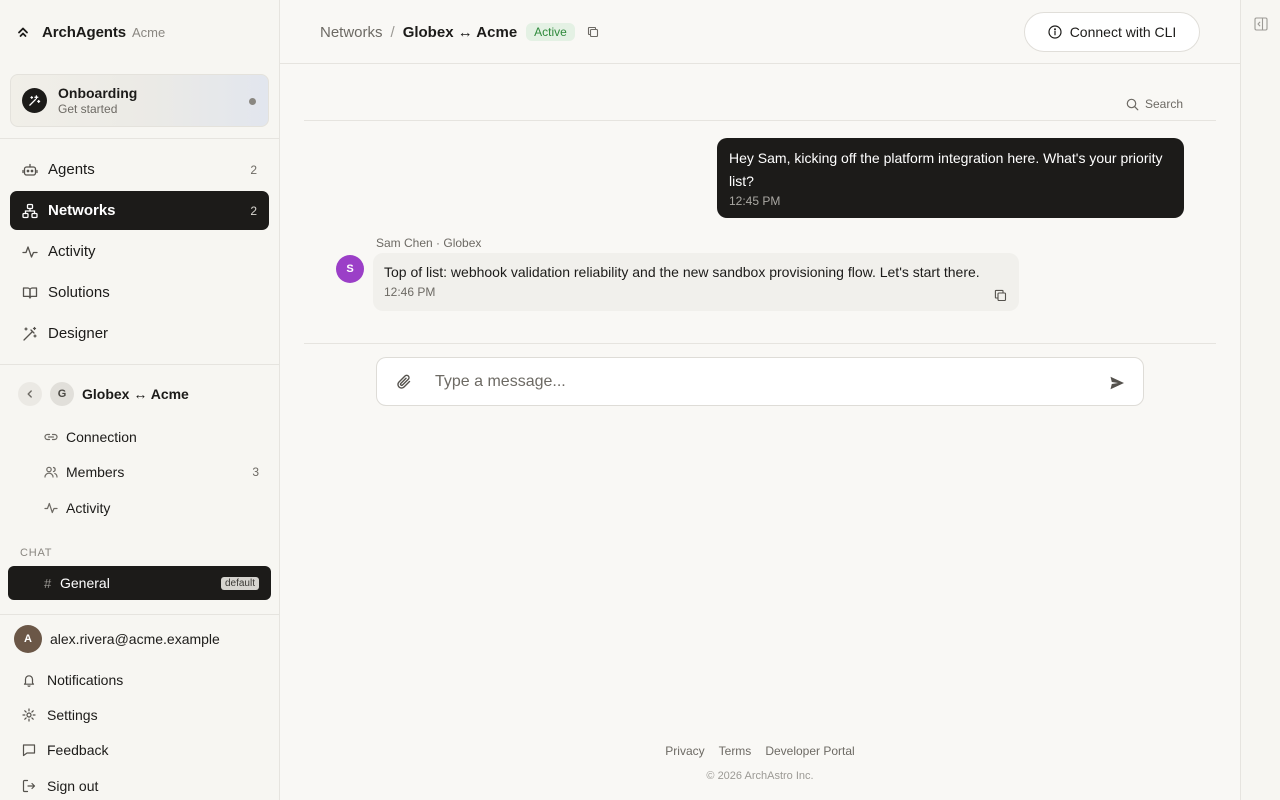 The width and height of the screenshot is (1280, 800). What do you see at coordinates (62, 394) in the screenshot?
I see `network-avatar: G` at bounding box center [62, 394].